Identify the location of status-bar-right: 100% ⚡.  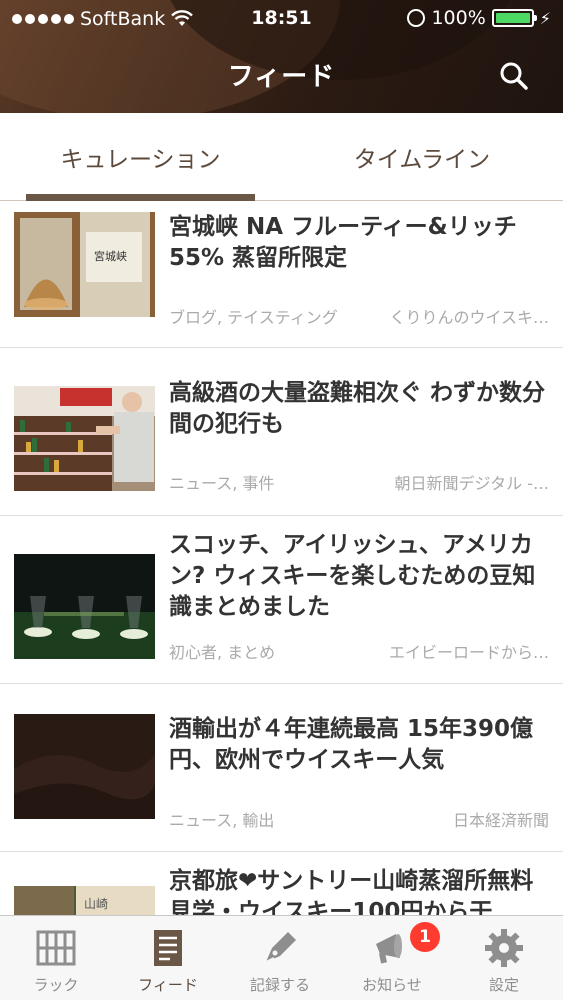
(479, 18).